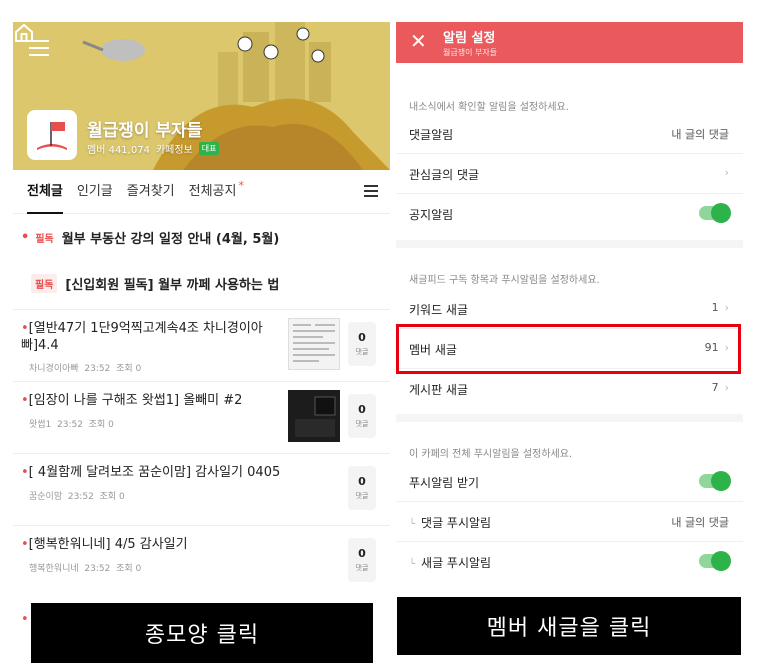  Describe the element at coordinates (569, 482) in the screenshot. I see `push-alert-row: 푸시알림 받기` at that location.